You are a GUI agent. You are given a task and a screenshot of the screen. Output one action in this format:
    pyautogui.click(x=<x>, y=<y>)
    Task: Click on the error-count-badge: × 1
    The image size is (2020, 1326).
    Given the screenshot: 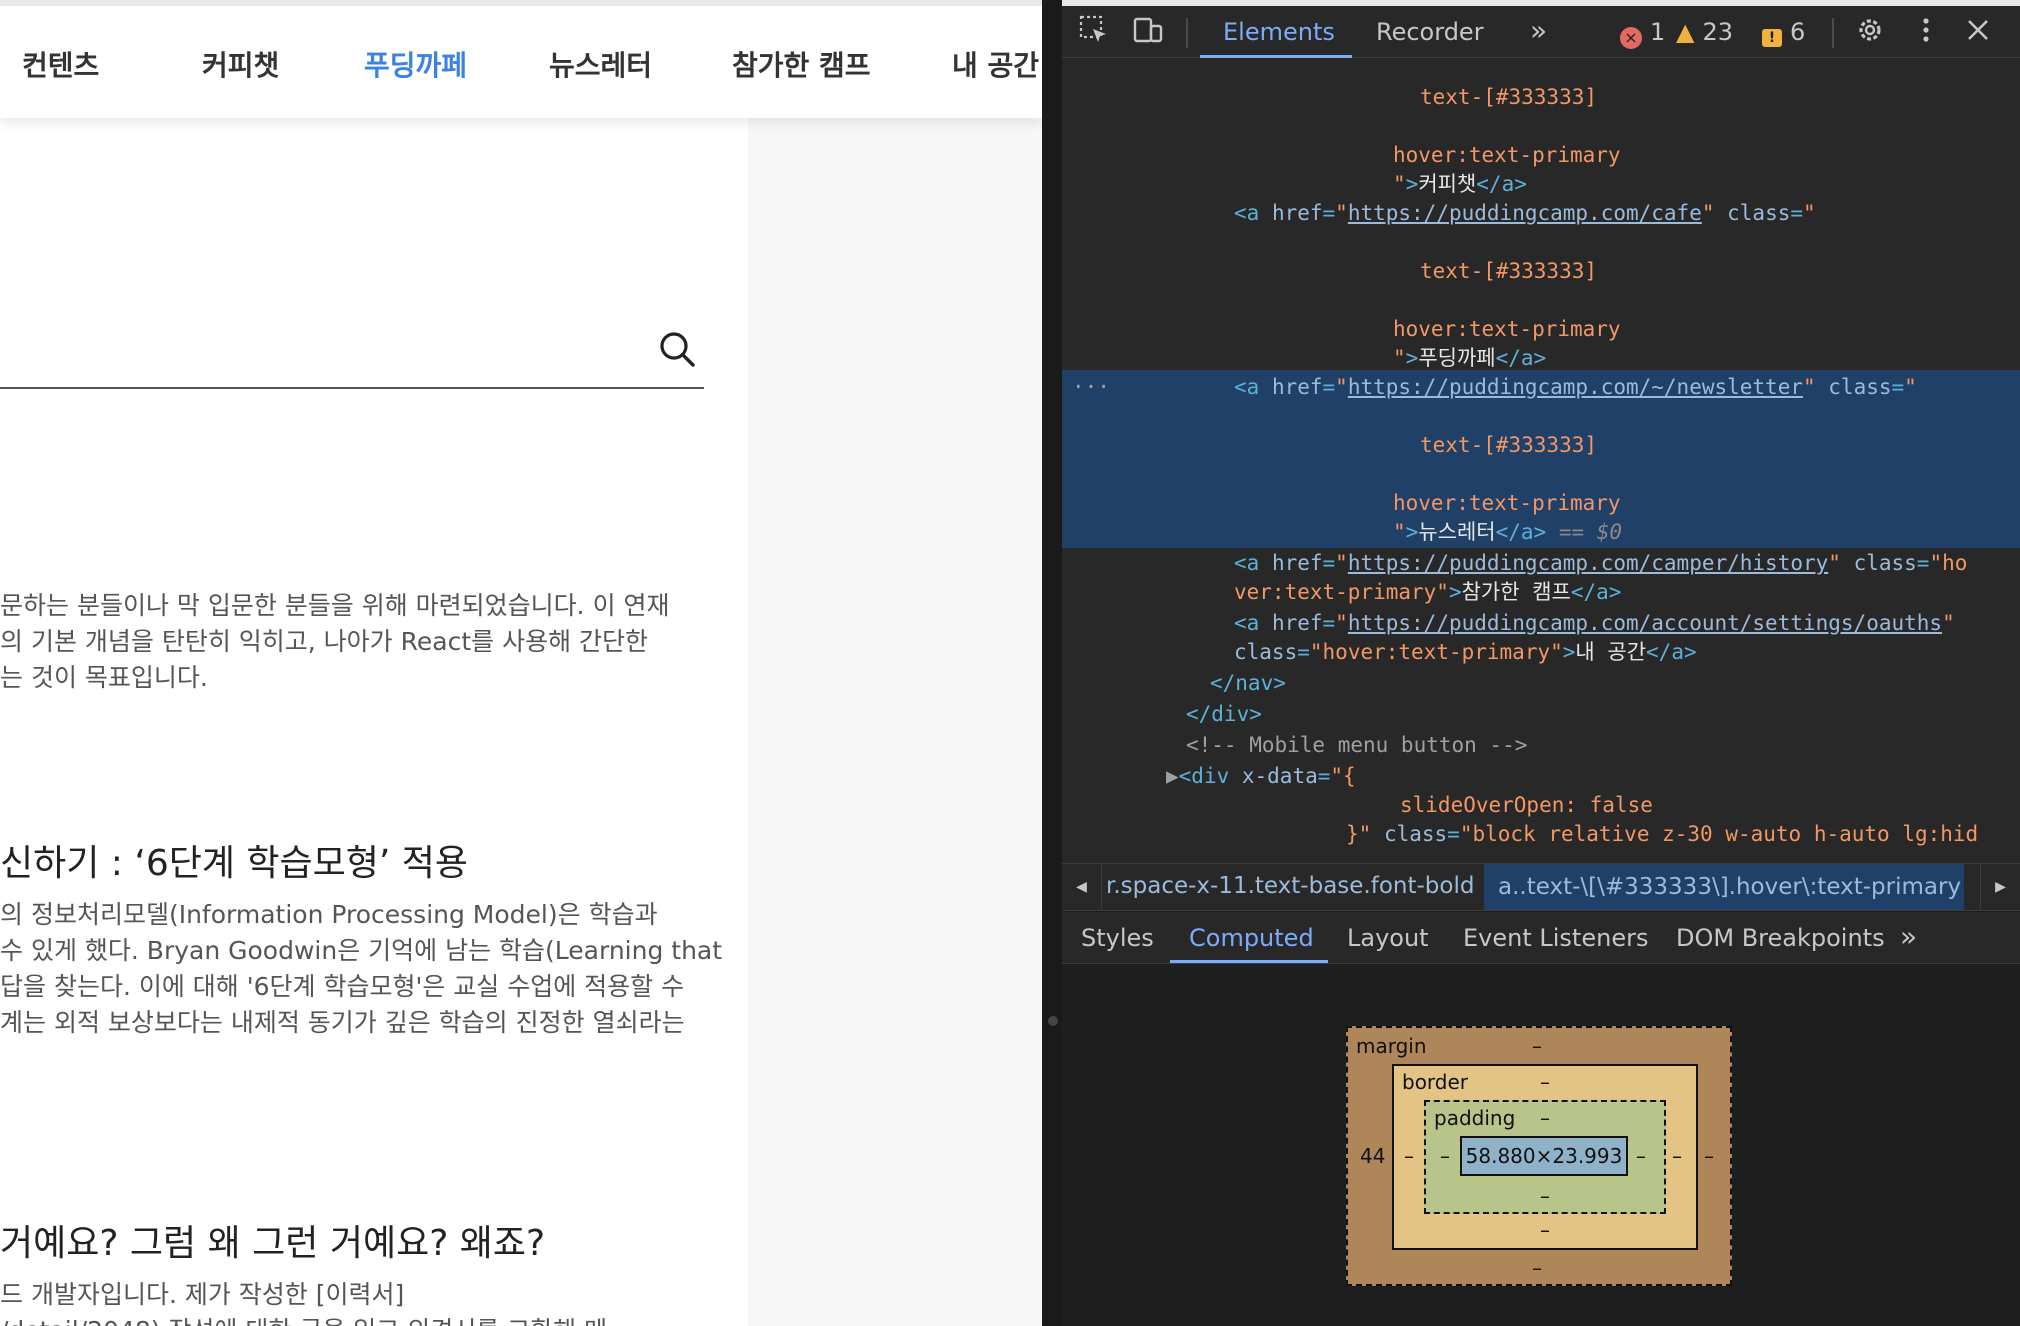 What is the action you would take?
    pyautogui.click(x=1642, y=33)
    